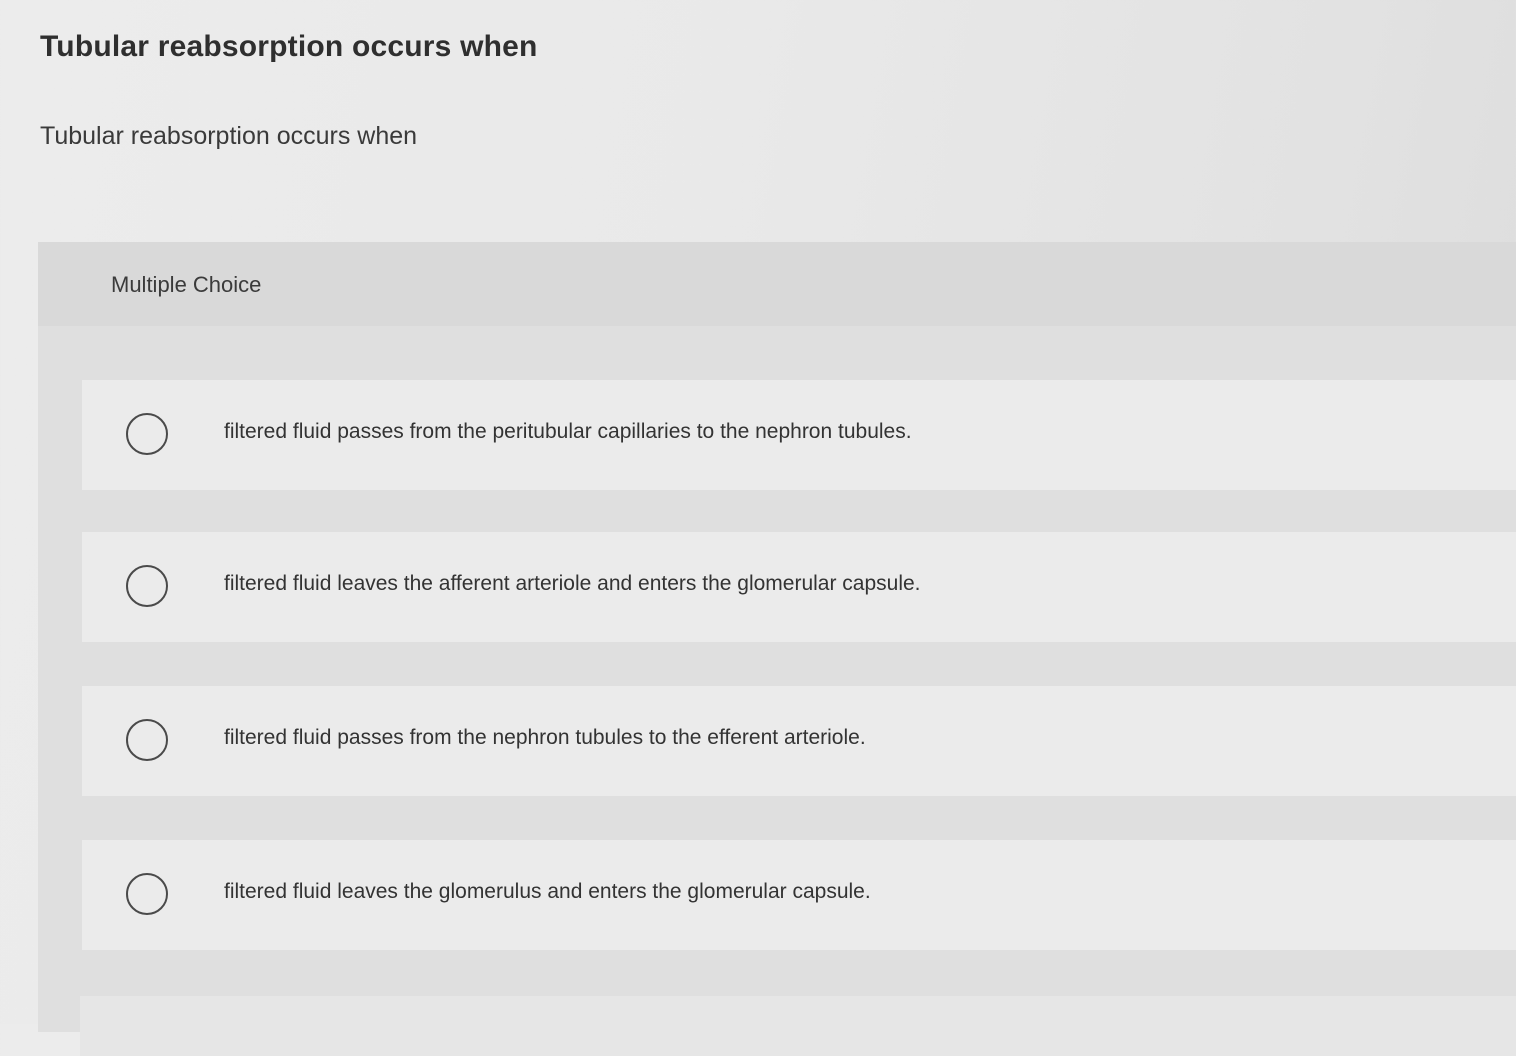  What do you see at coordinates (229, 136) in the screenshot?
I see `question-prompt: Tubular reabsorption occurs when` at bounding box center [229, 136].